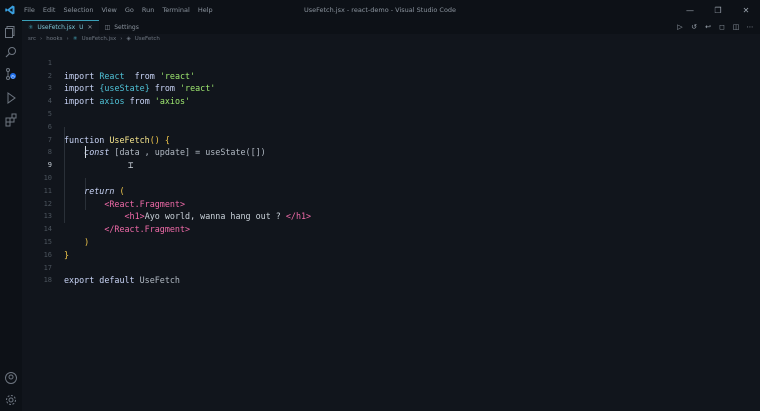  I want to click on tab-status: U, so click(81, 27).